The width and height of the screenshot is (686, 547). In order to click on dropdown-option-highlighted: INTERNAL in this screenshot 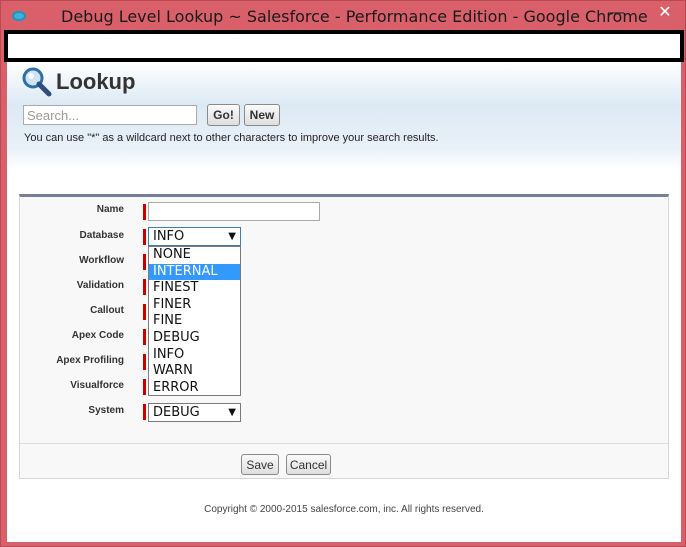, I will do `click(194, 272)`.